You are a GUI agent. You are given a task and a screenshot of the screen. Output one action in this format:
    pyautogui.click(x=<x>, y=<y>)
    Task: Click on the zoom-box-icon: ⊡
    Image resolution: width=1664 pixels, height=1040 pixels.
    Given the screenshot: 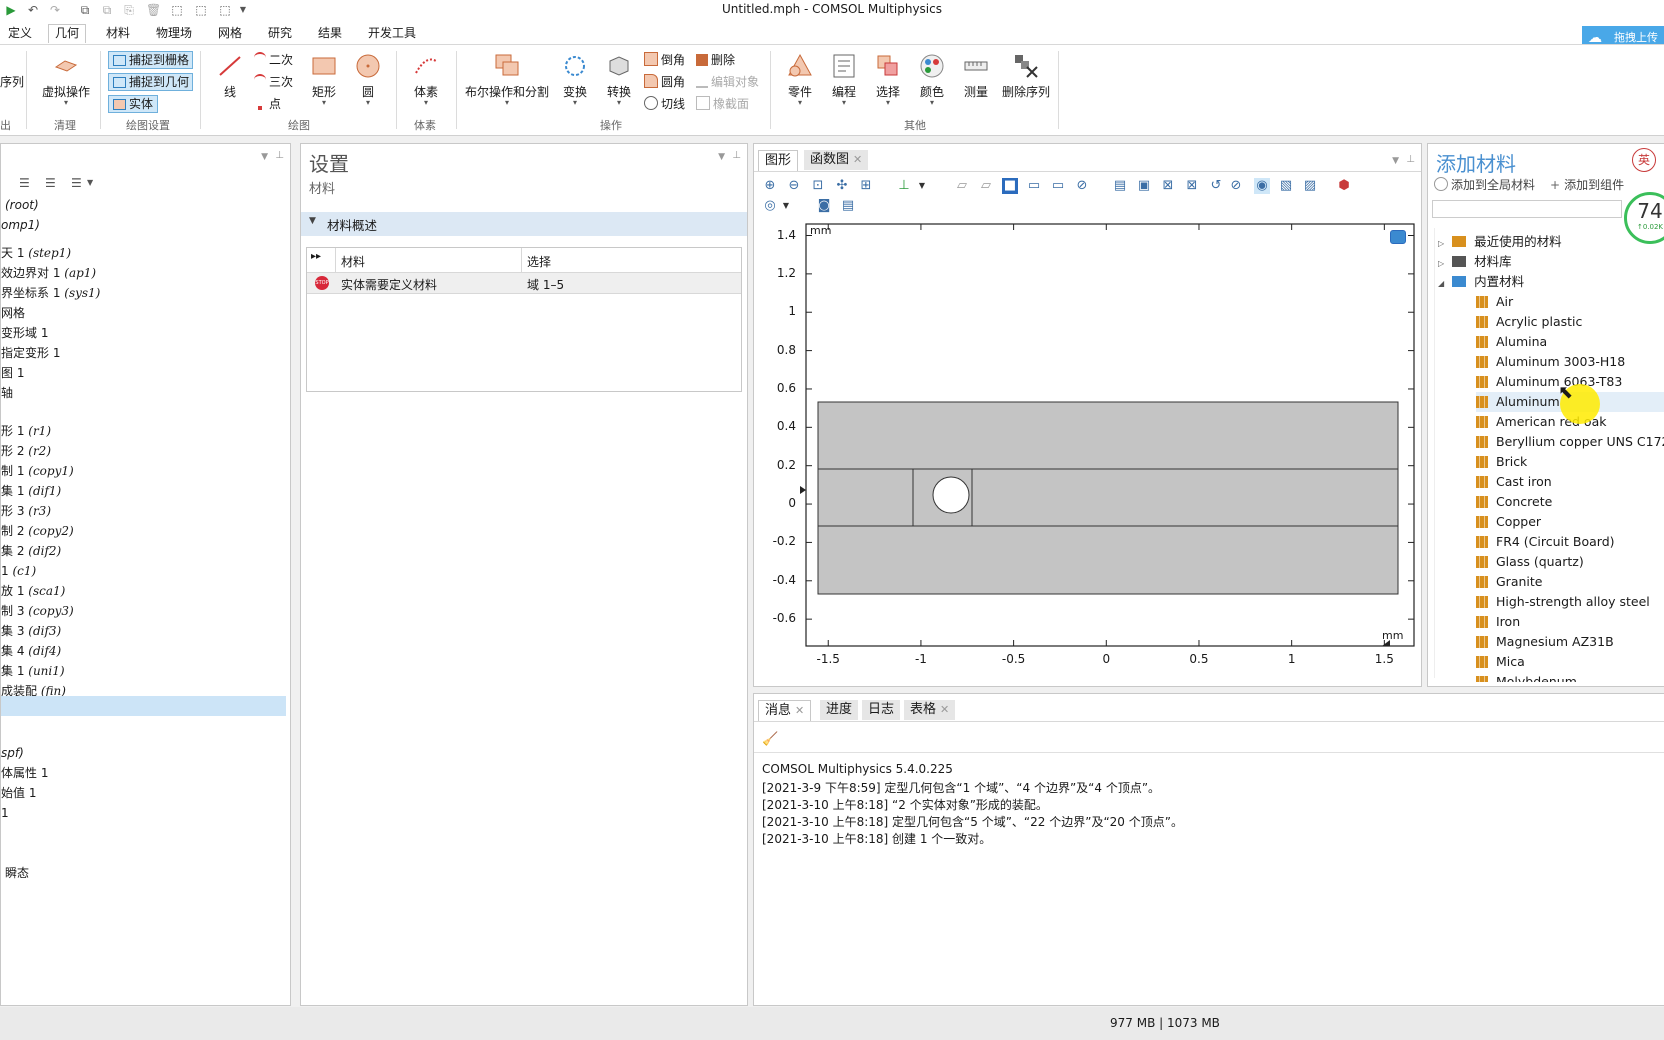 What is the action you would take?
    pyautogui.click(x=818, y=186)
    